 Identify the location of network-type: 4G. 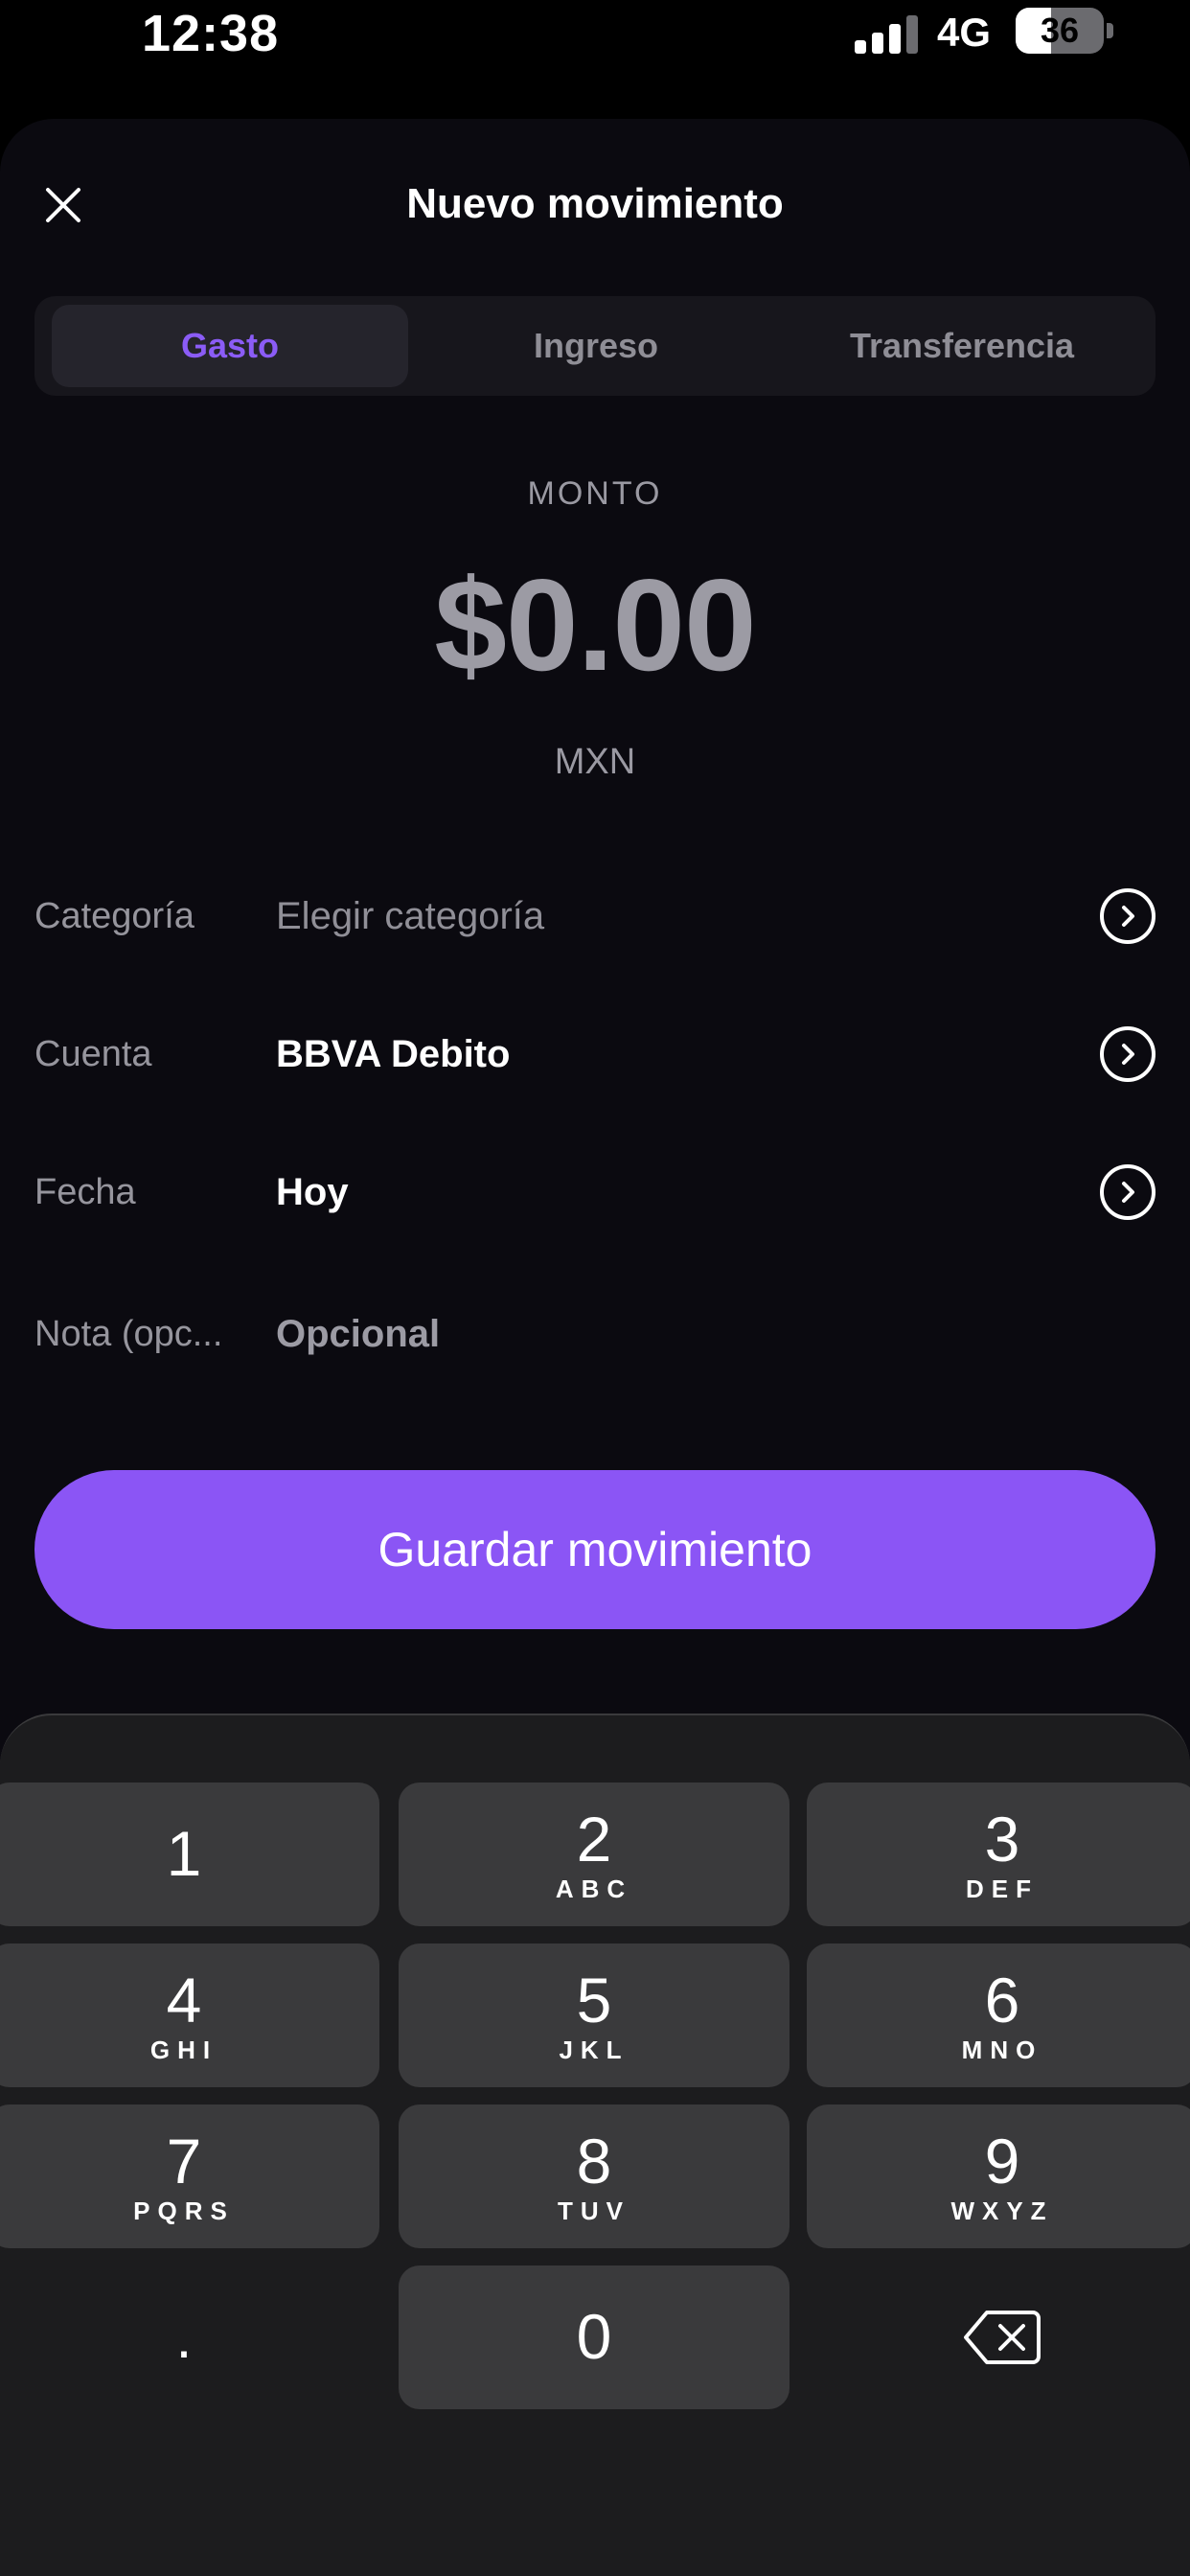
(965, 32).